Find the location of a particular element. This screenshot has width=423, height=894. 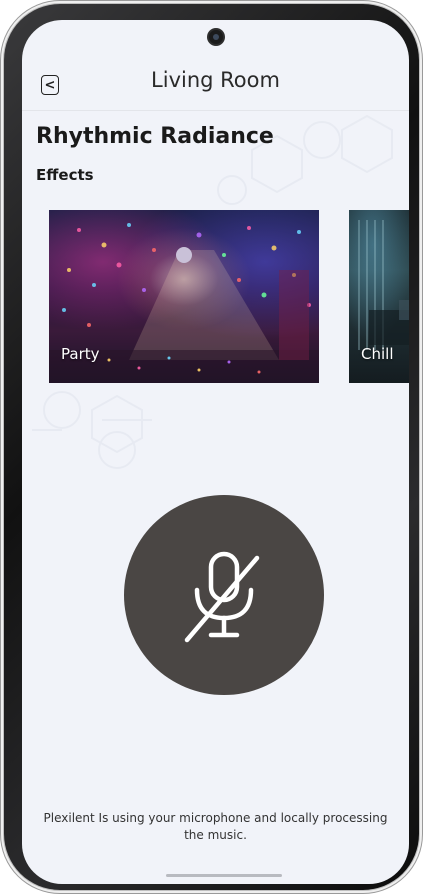

microphone-muted-icon is located at coordinates (222, 597).